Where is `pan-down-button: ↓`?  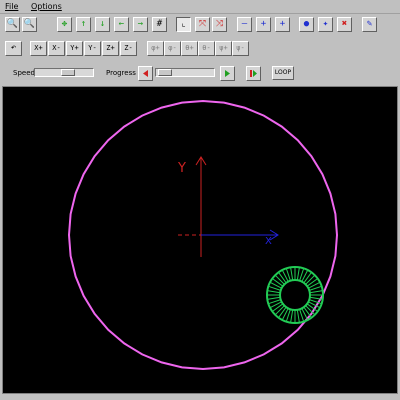 pan-down-button: ↓ is located at coordinates (102, 24).